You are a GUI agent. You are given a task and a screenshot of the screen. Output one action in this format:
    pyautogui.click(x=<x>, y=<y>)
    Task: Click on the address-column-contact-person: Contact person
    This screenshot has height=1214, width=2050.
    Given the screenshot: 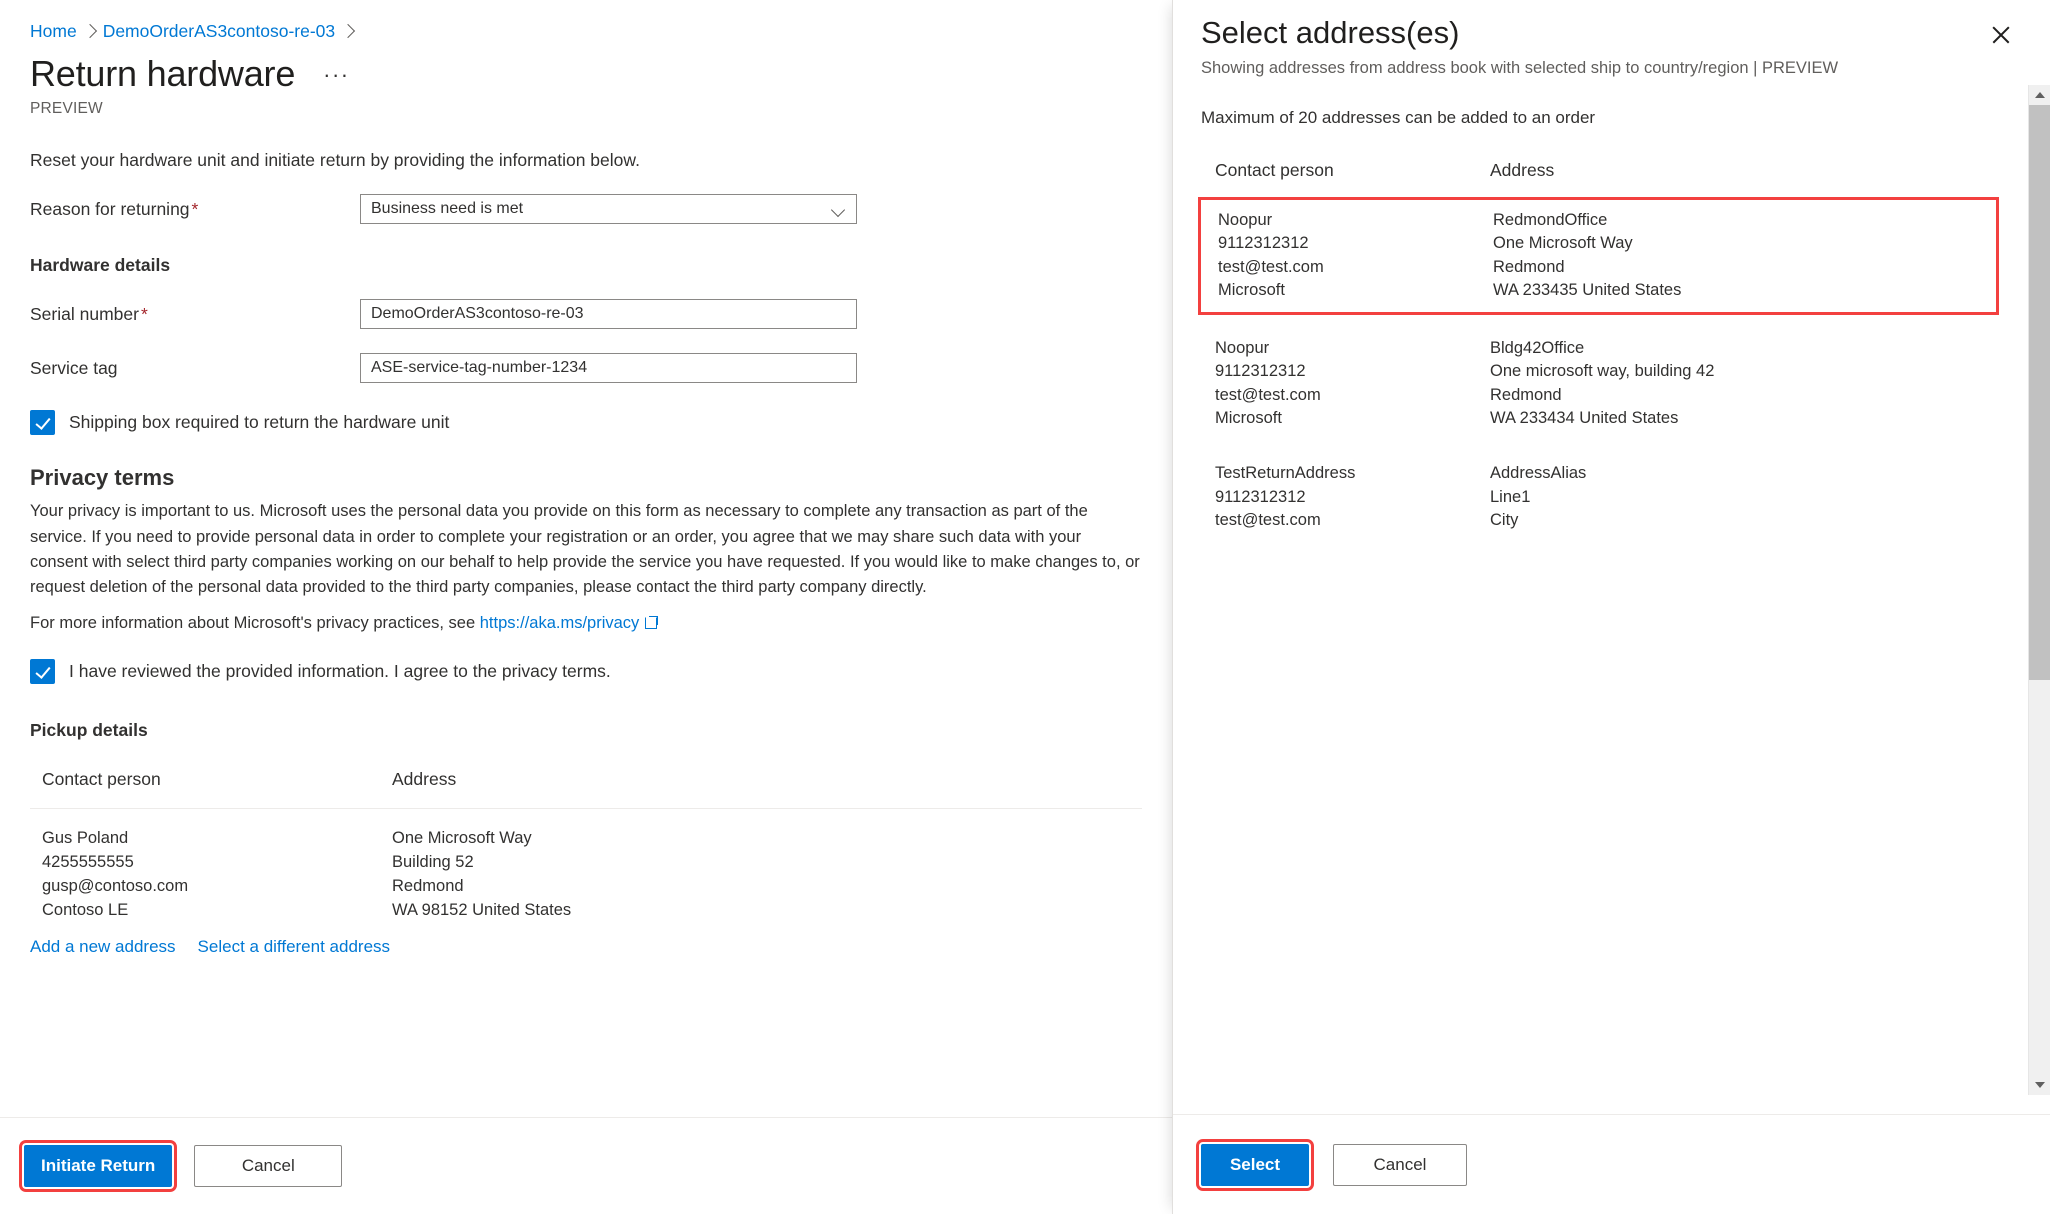 What is the action you would take?
    pyautogui.click(x=1274, y=170)
    